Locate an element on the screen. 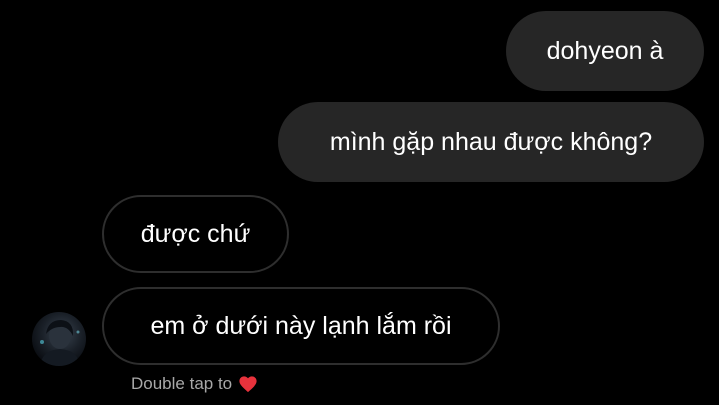 The image size is (719, 405). message-text: được chứ is located at coordinates (195, 233).